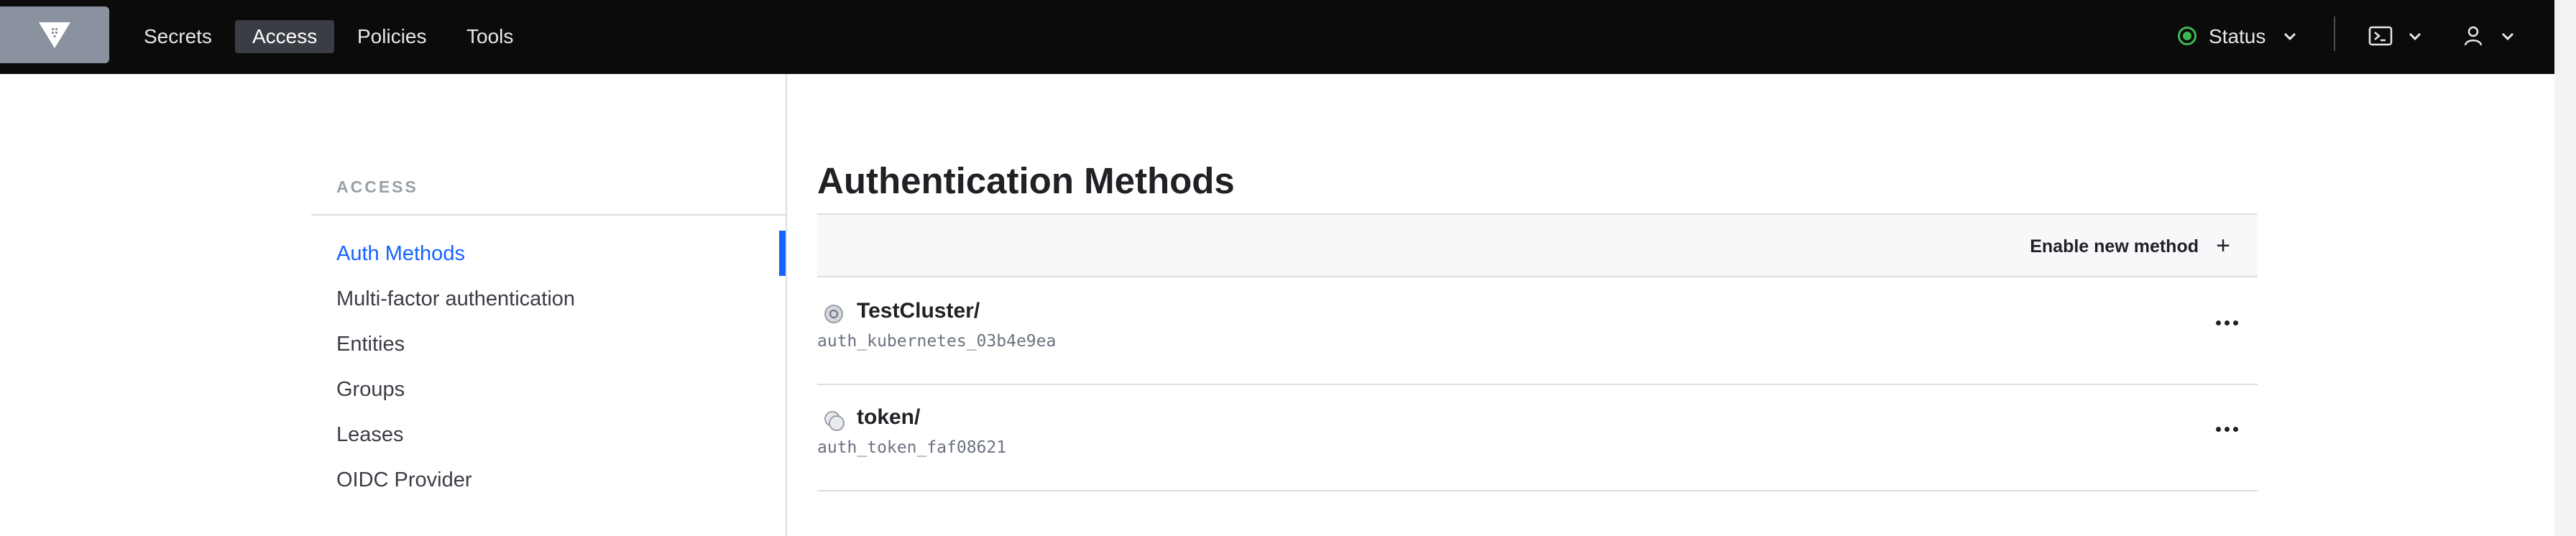  I want to click on list-item: TestCluster/ auth_kubernetes_03b4e9ea, so click(1537, 332).